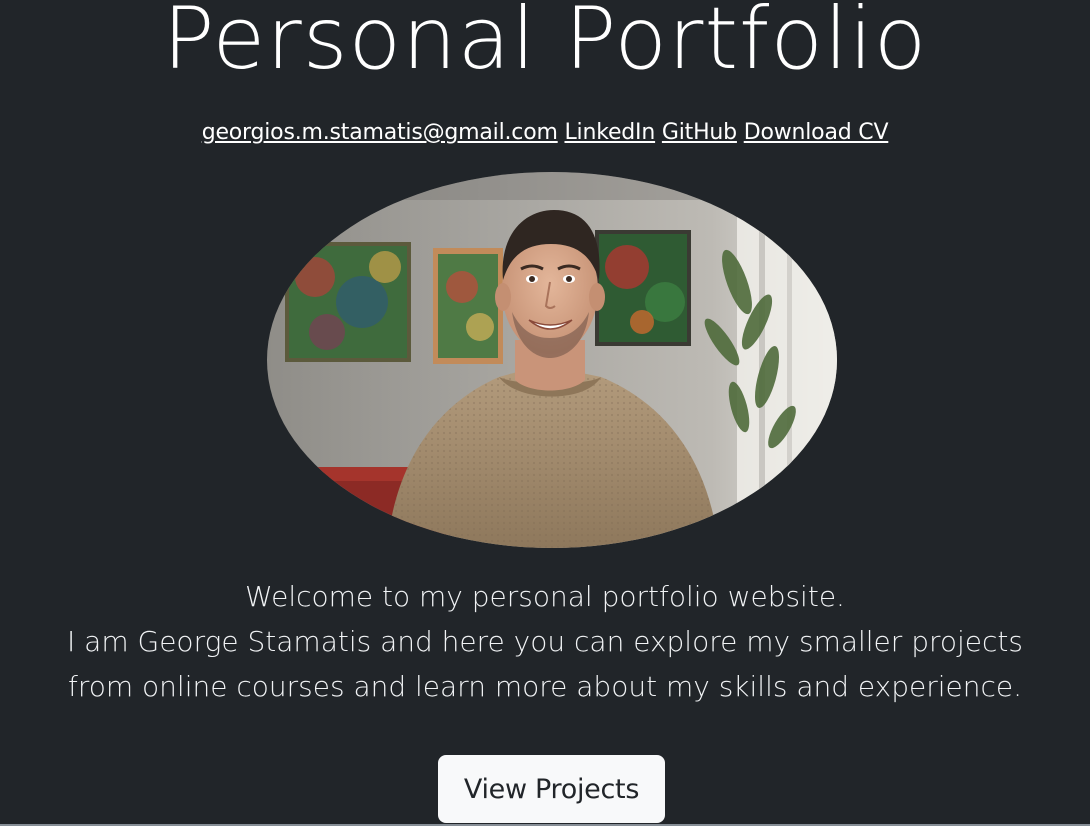  What do you see at coordinates (699, 132) in the screenshot?
I see `github-link: GitHub` at bounding box center [699, 132].